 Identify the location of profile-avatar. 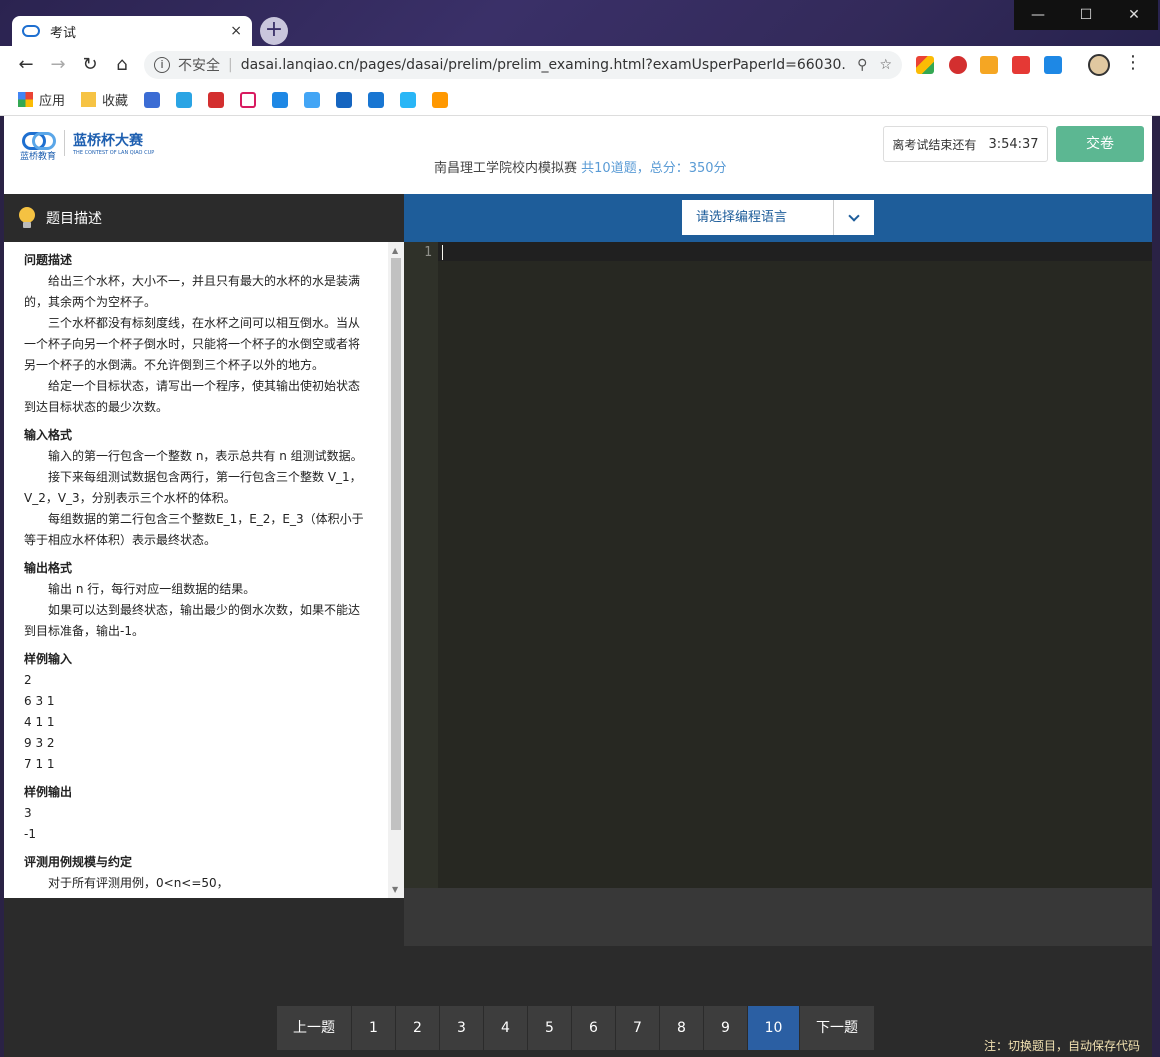
(1099, 65).